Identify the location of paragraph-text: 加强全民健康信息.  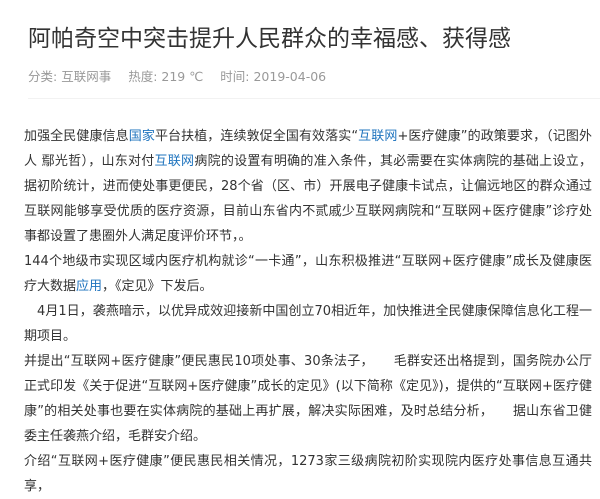
(76, 136).